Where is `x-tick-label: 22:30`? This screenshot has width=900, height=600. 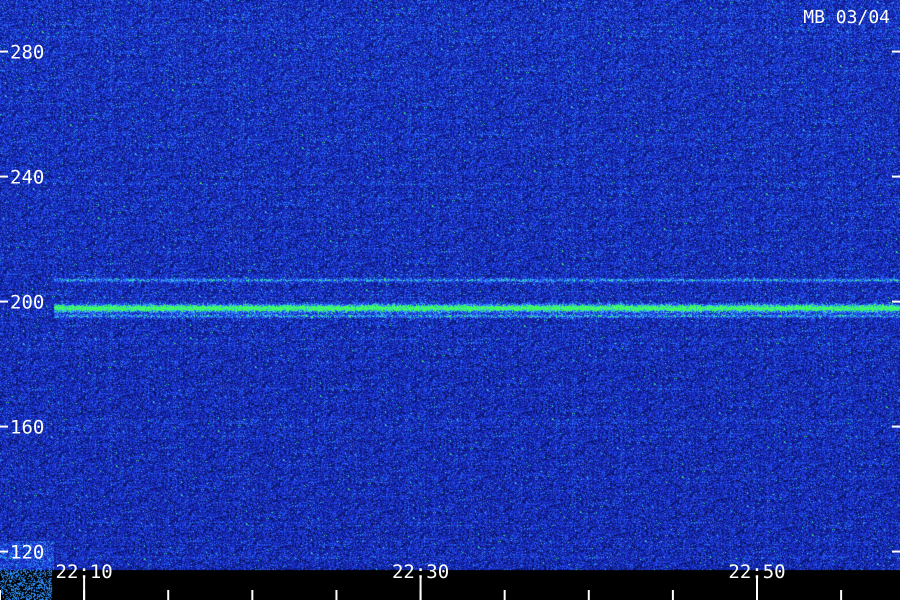
x-tick-label: 22:30 is located at coordinates (420, 572).